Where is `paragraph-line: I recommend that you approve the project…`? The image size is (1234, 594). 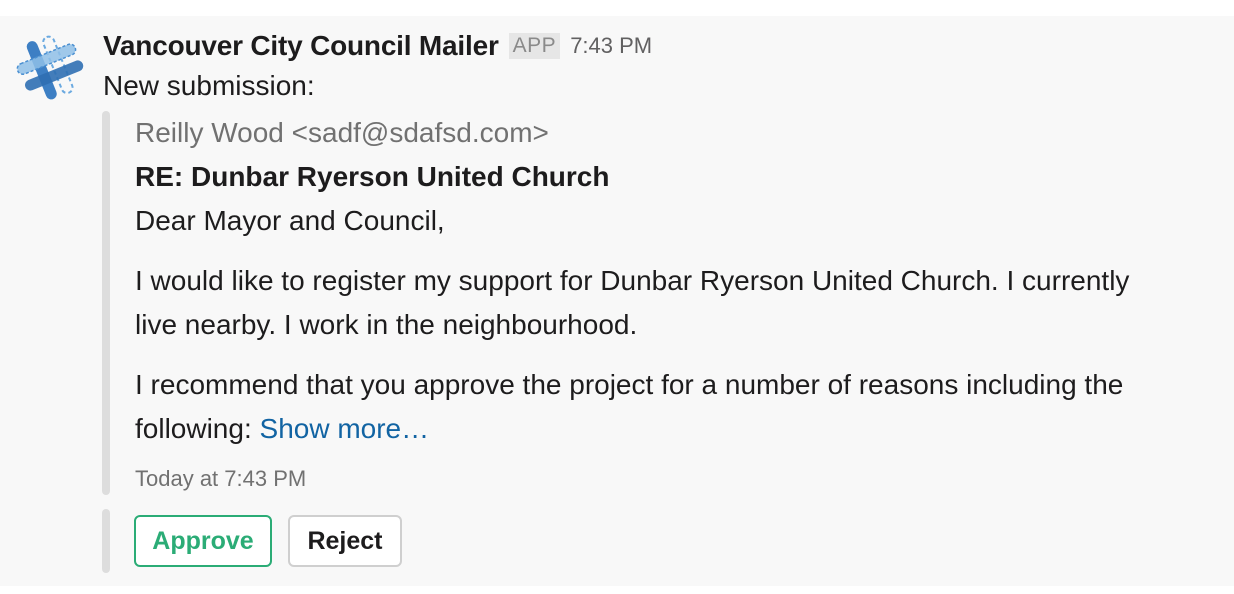
paragraph-line: I recommend that you approve the project… is located at coordinates (629, 384).